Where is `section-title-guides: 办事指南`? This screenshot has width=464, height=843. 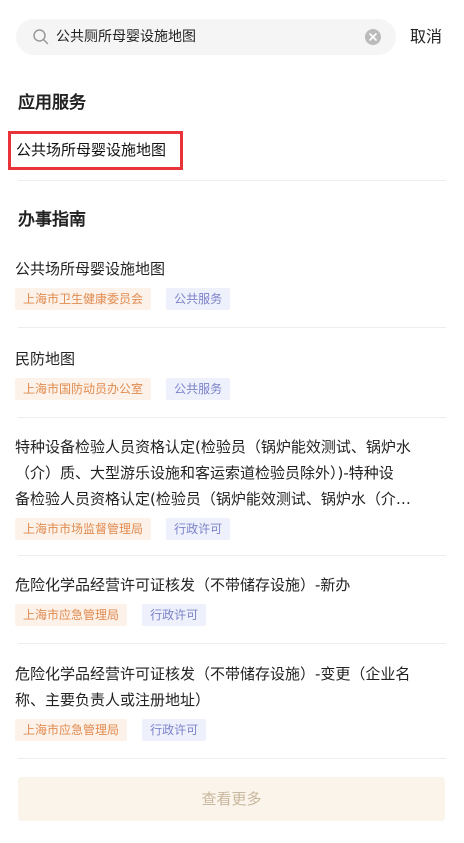 section-title-guides: 办事指南 is located at coordinates (52, 220).